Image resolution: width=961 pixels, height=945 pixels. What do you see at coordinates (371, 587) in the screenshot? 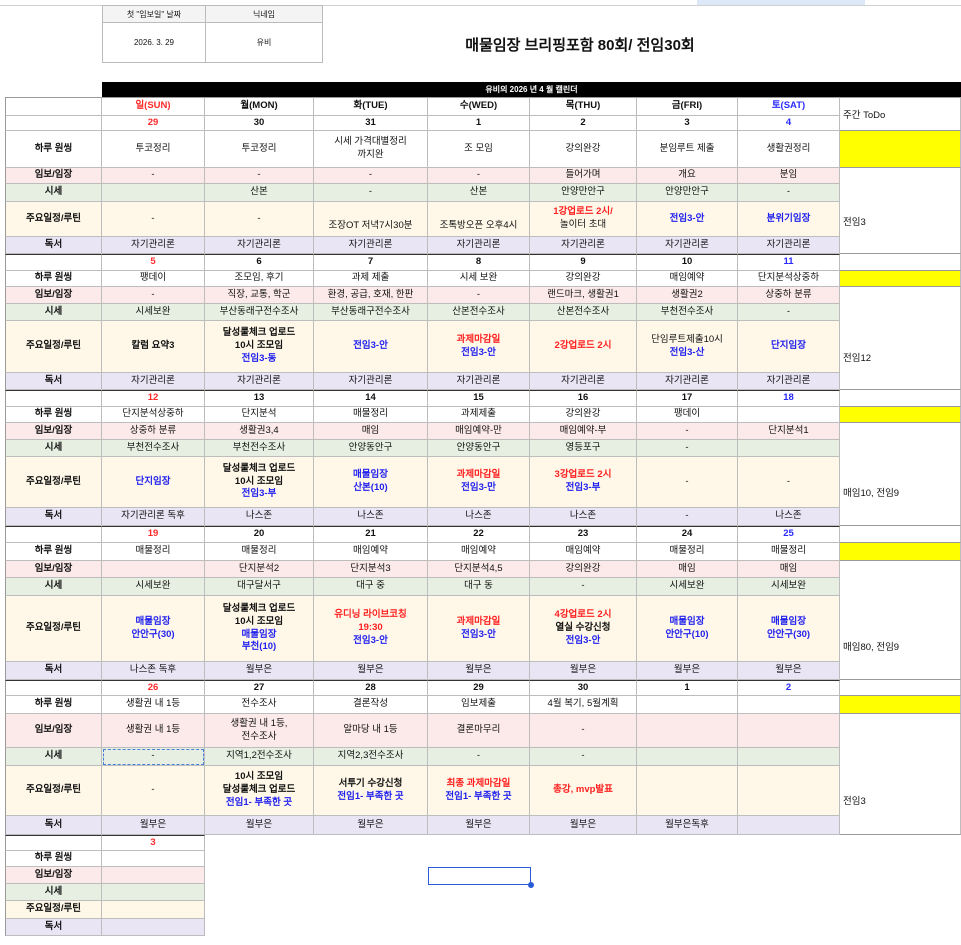
I see `price-cell: 대구 중` at bounding box center [371, 587].